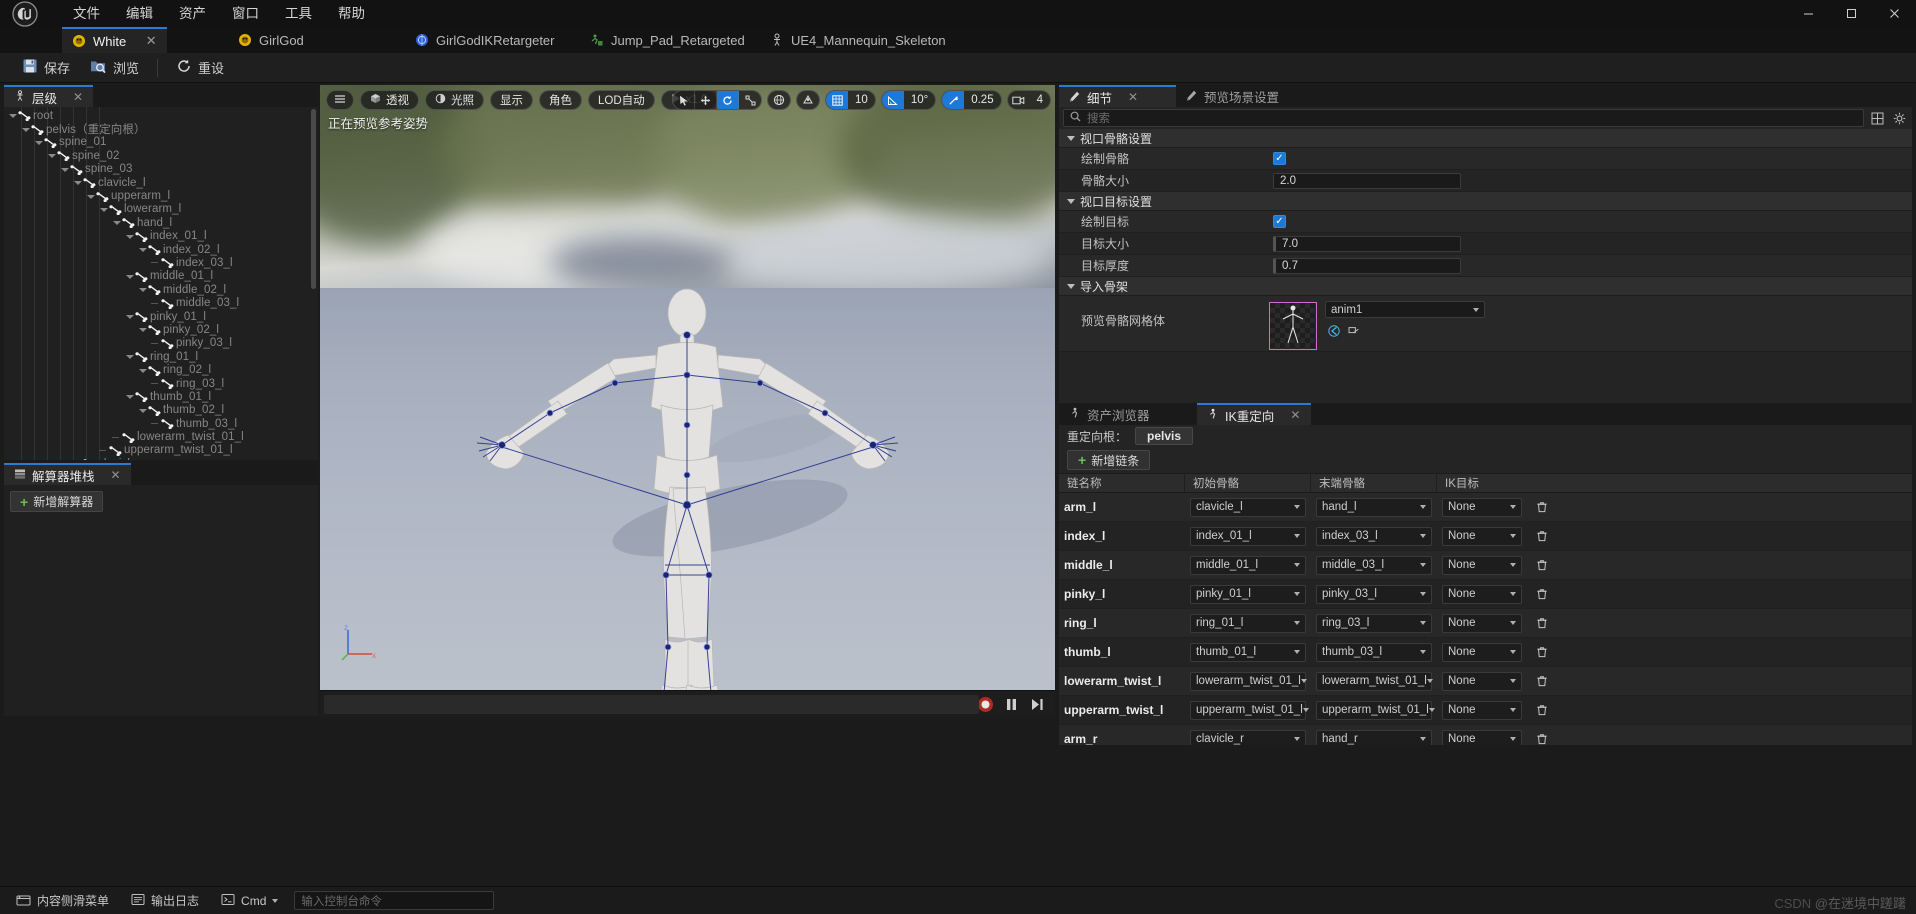 The width and height of the screenshot is (1916, 914). Describe the element at coordinates (684, 100) in the screenshot. I see `select-tool` at that location.